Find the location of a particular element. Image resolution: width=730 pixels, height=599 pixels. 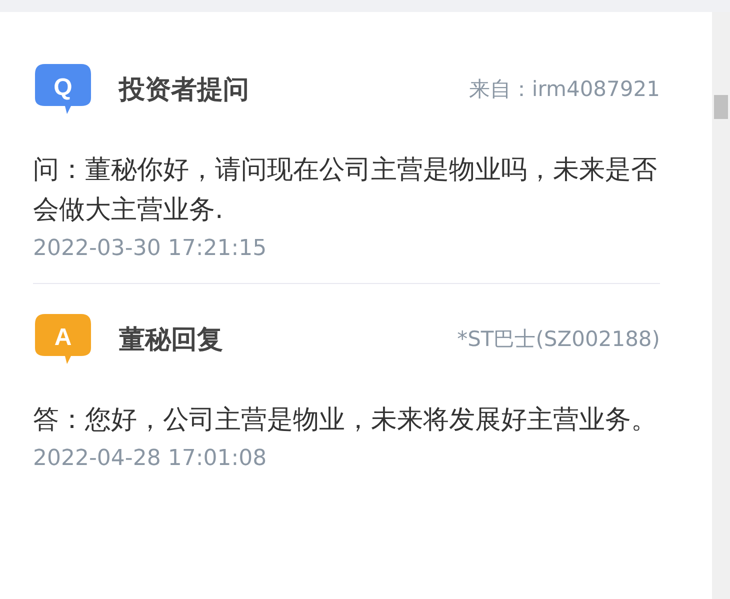

message-text: 问：董秘你好，请问现在公司主营是物业吗，未来是否会做大主营业务. is located at coordinates (345, 190).